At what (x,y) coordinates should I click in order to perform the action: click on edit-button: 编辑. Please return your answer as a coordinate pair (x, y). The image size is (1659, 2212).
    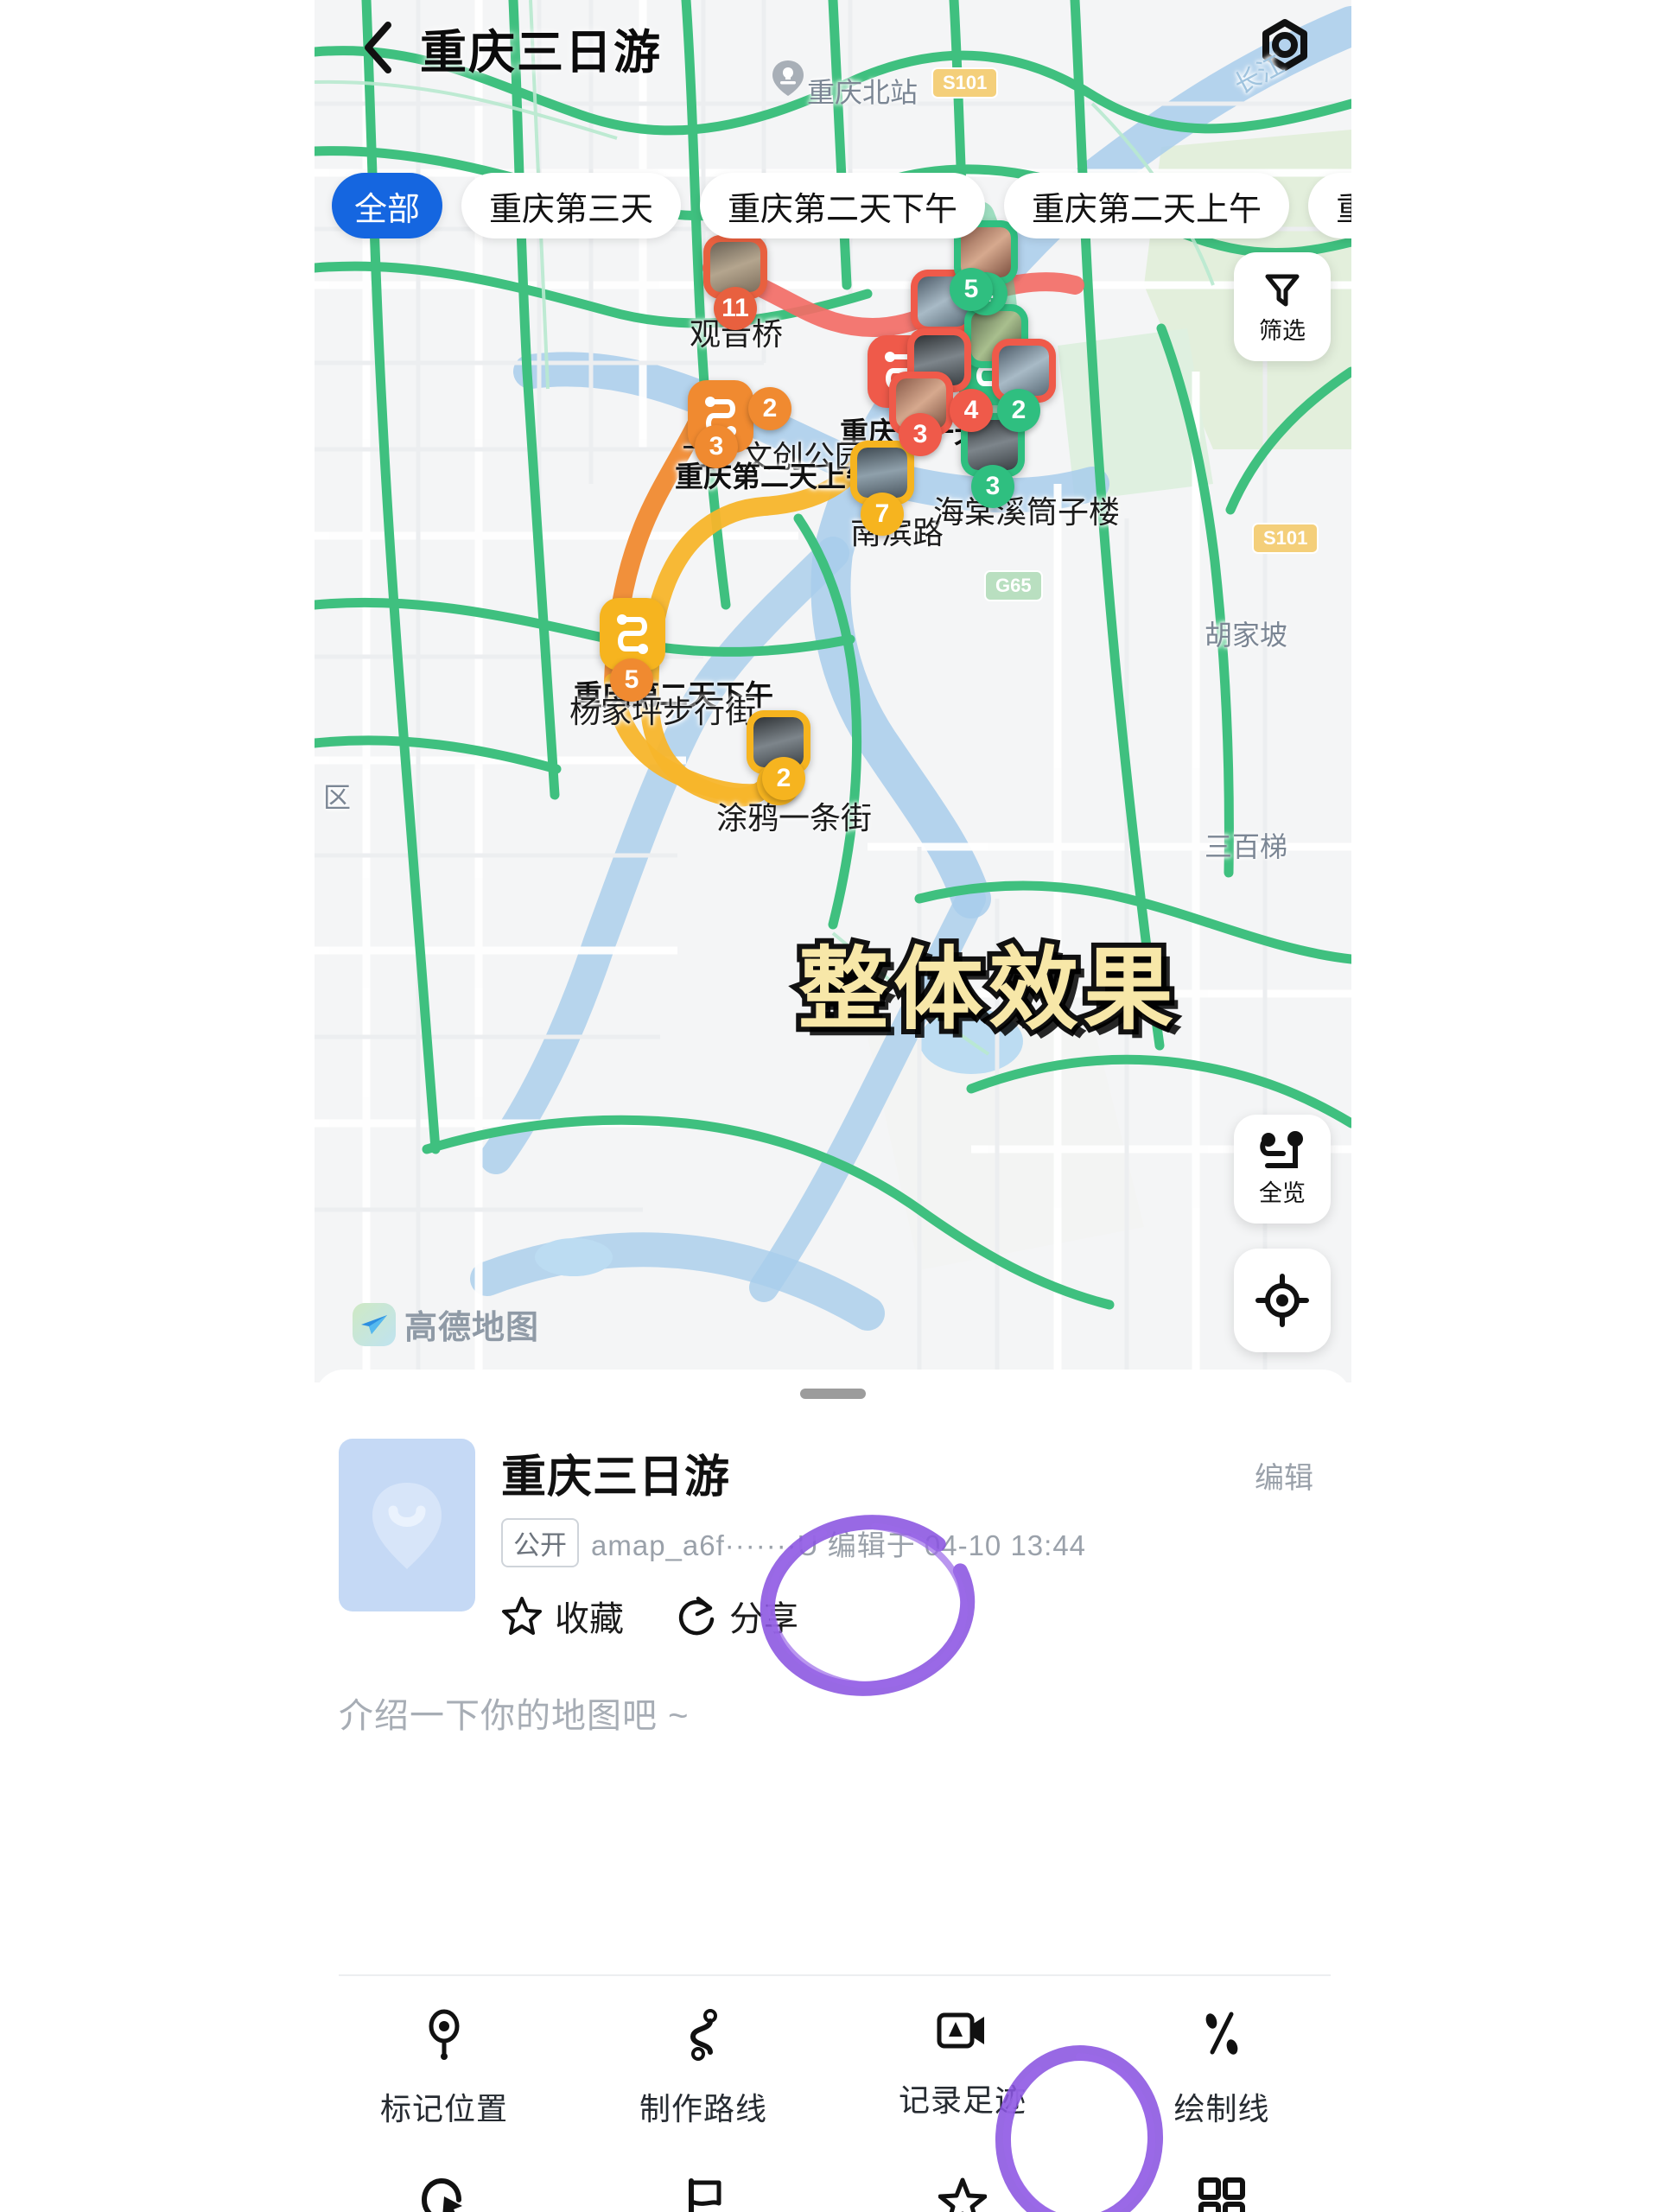
    Looking at the image, I should click on (1284, 1475).